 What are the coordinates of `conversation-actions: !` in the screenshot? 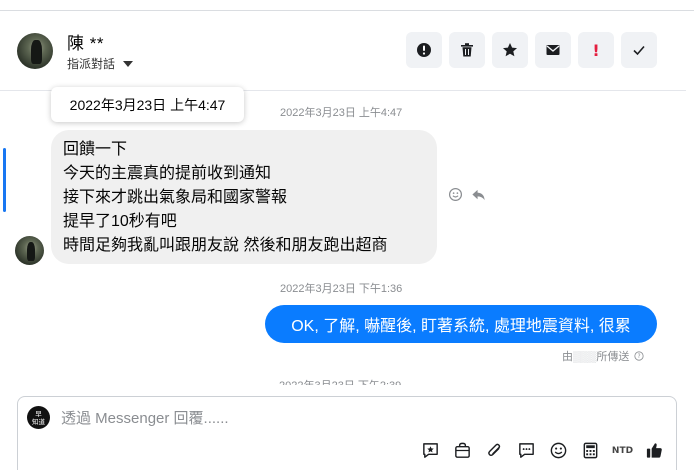 It's located at (531, 50).